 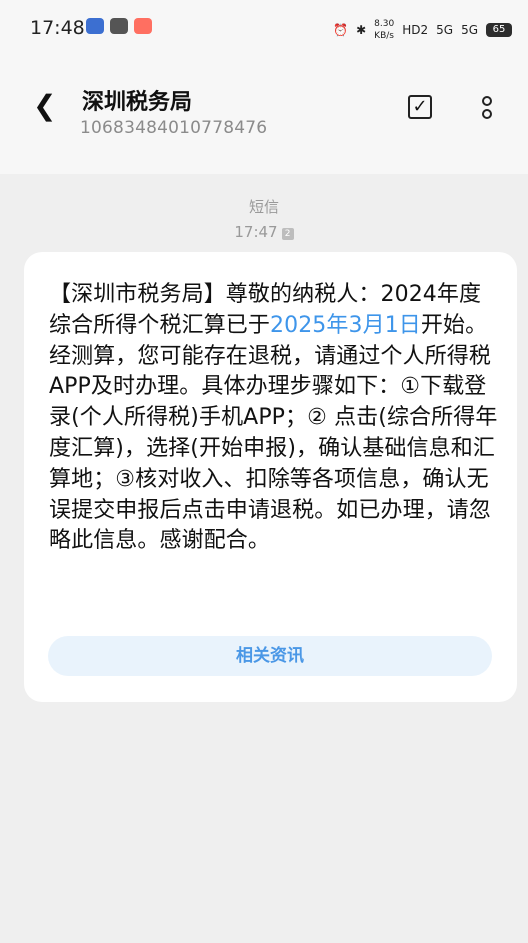 I want to click on wechat-icon, so click(x=119, y=26).